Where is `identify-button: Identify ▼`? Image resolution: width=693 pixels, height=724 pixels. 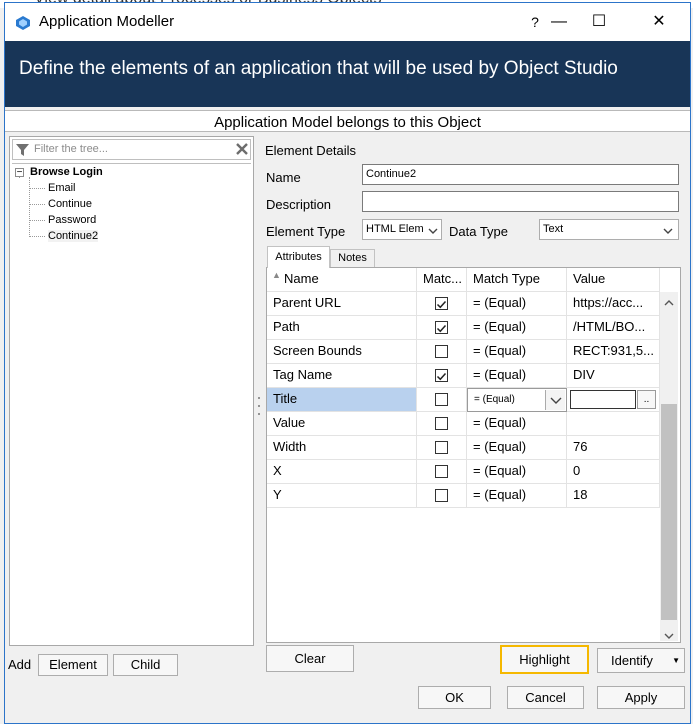 identify-button: Identify ▼ is located at coordinates (641, 660).